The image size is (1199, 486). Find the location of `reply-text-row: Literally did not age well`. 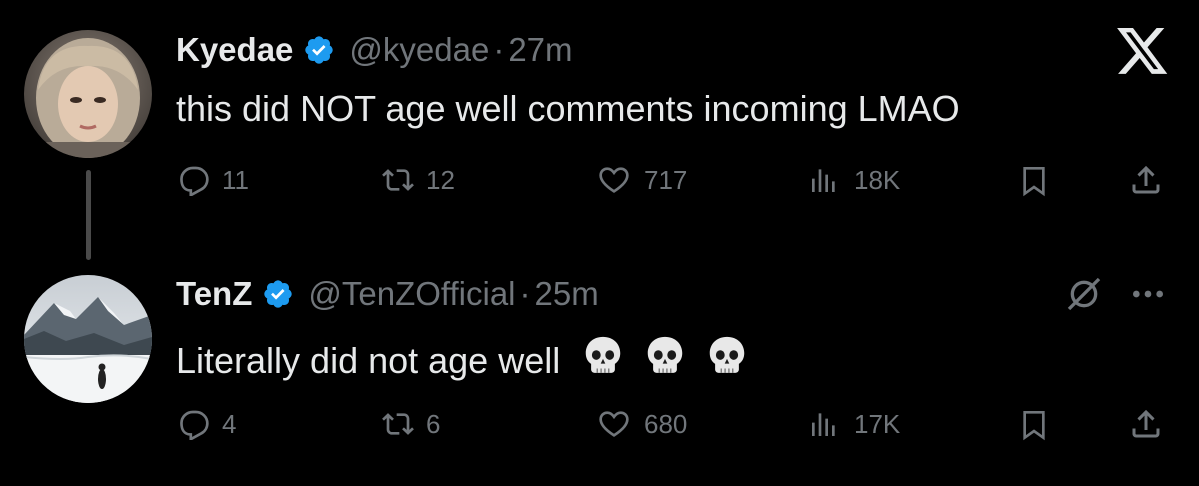

reply-text-row: Literally did not age well is located at coordinates (463, 360).